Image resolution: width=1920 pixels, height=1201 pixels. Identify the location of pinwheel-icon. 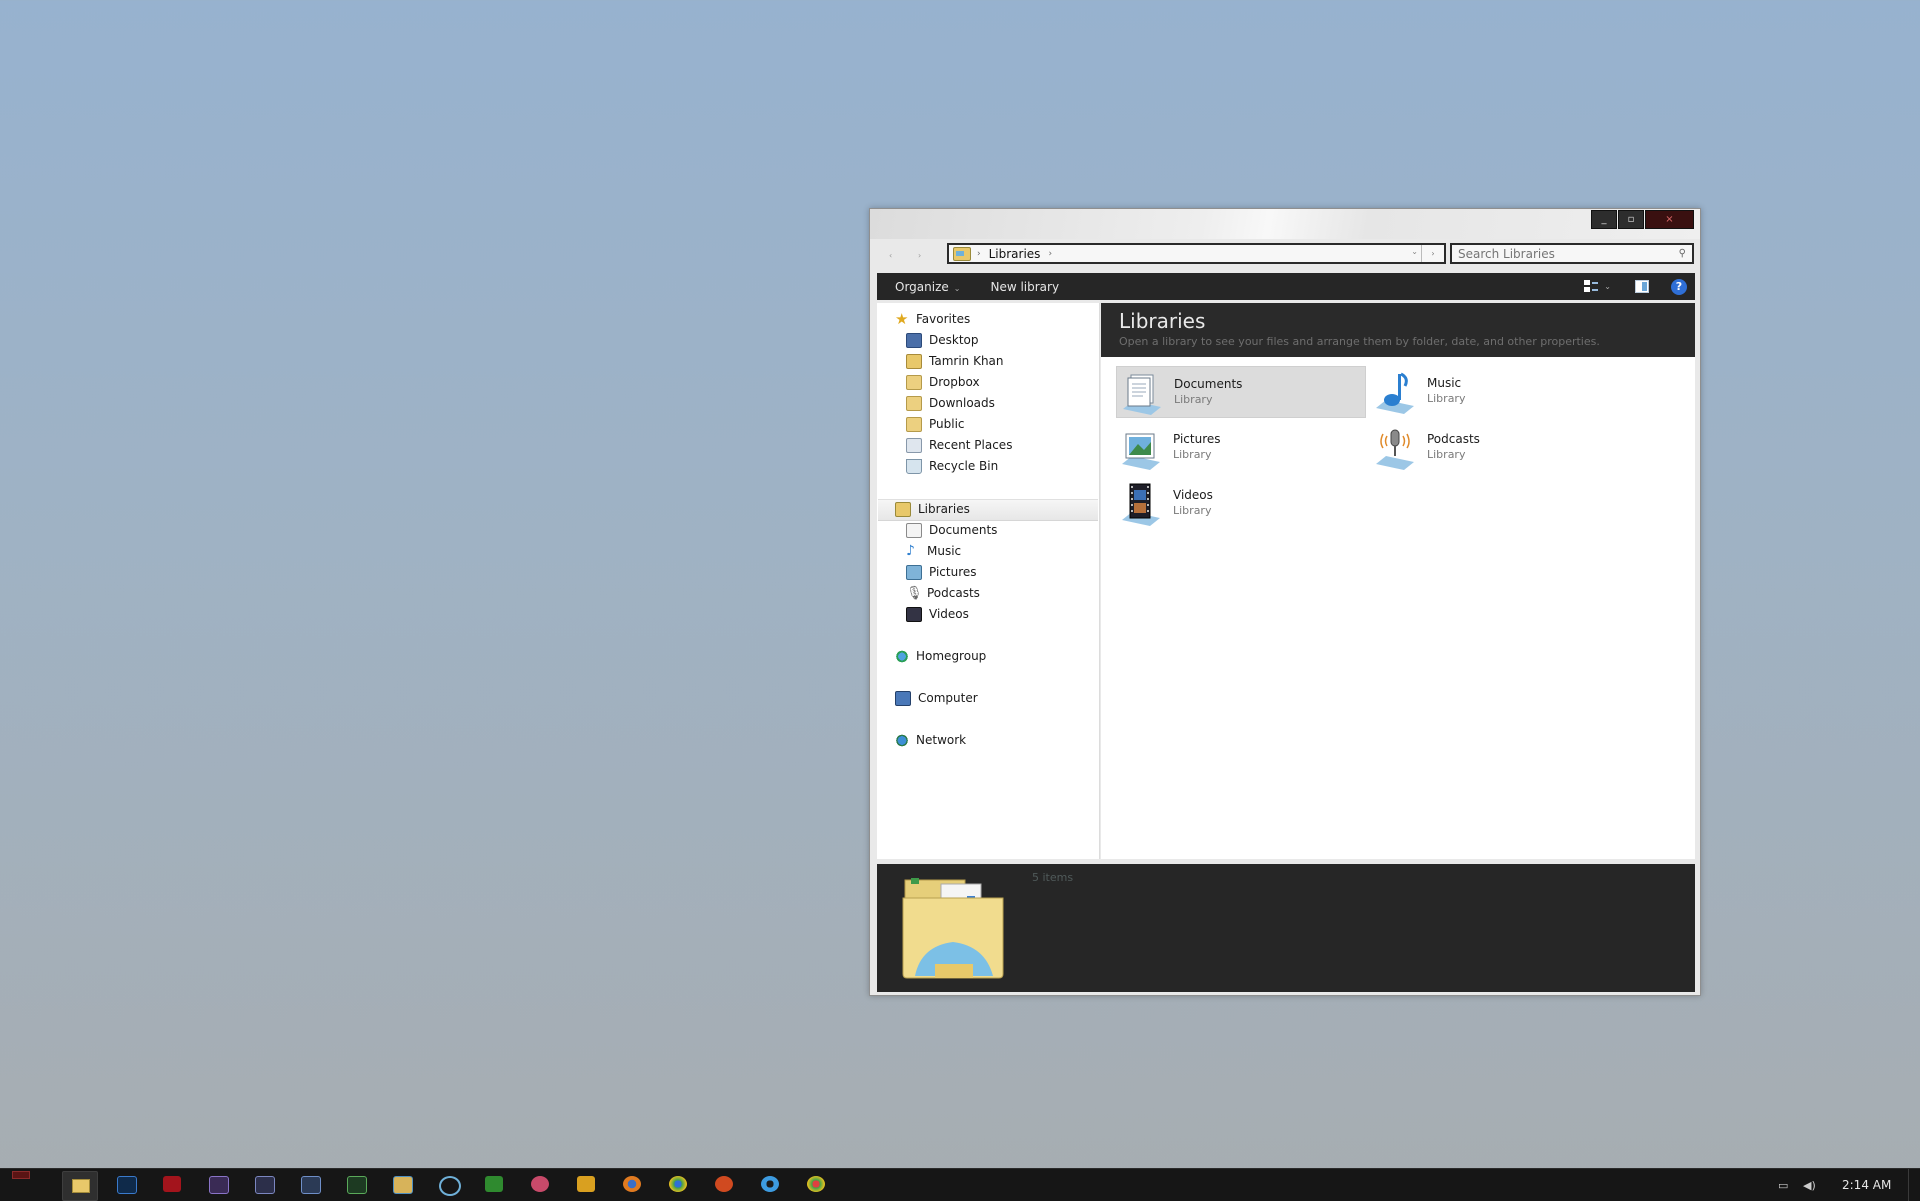
(540, 1184).